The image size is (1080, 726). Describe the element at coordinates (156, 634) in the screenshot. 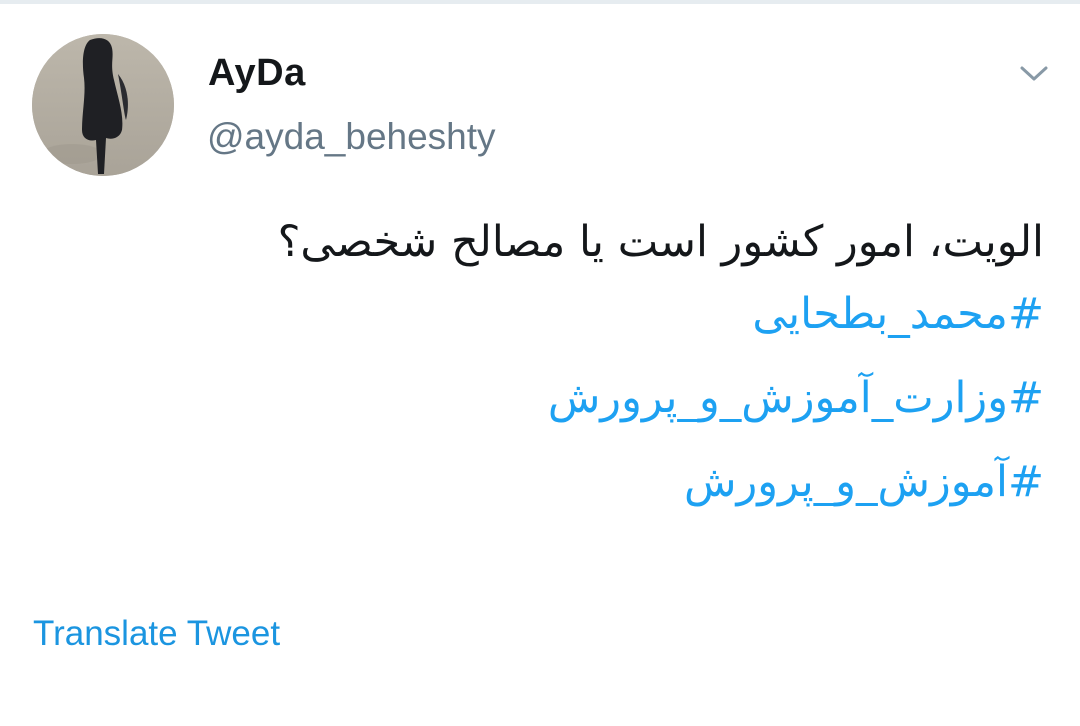

I see `translate-tweet-link: Translate Tweet` at that location.